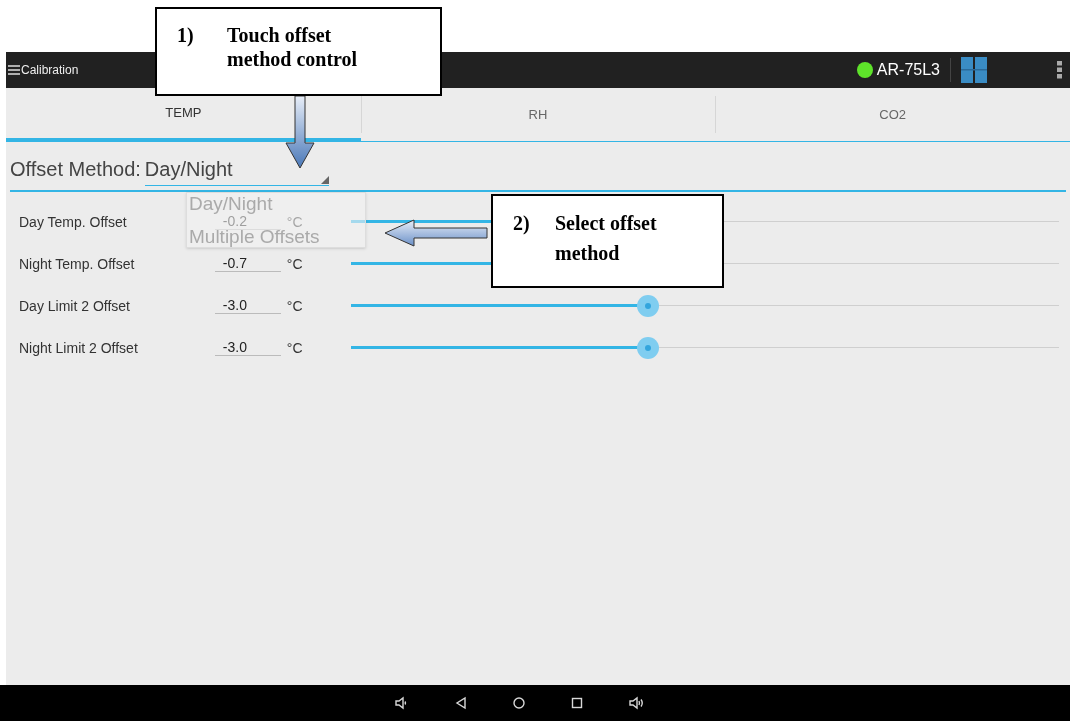  I want to click on offset-method-label: Offset Method:, so click(75, 169).